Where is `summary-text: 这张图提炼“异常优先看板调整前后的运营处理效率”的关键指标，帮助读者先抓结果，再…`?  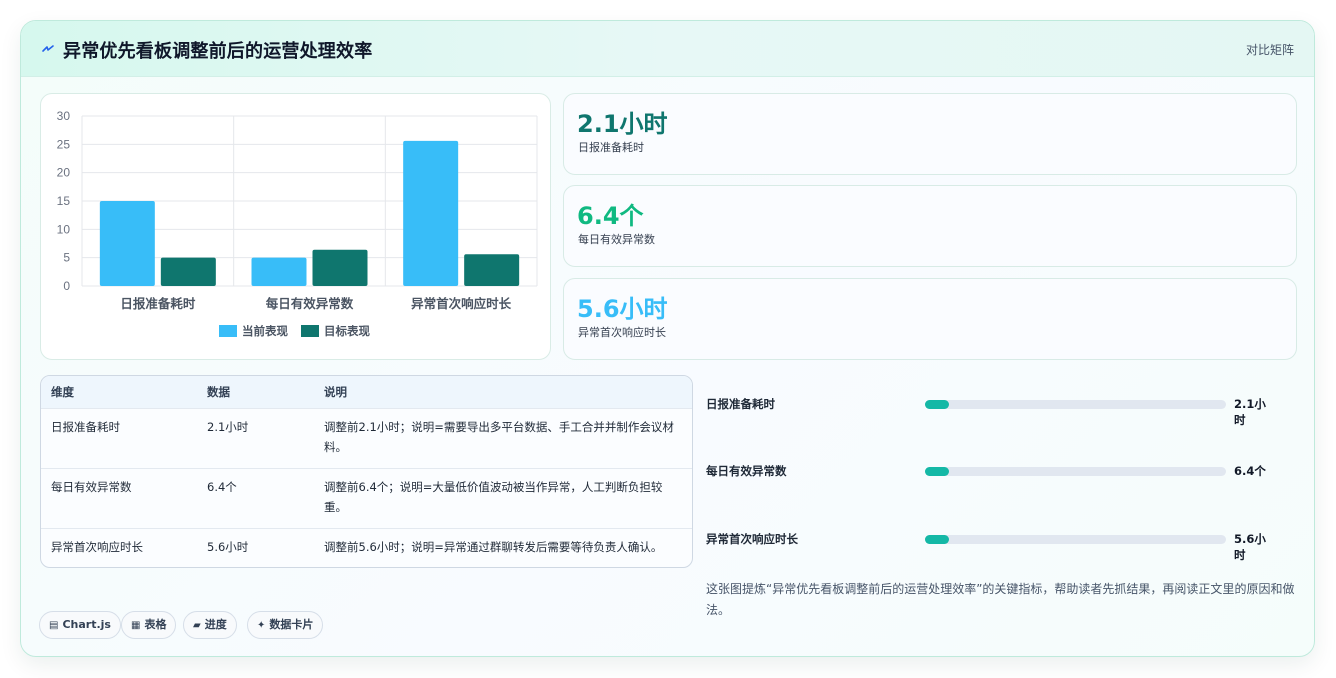 summary-text: 这张图提炼“异常优先看板调整前后的运营处理效率”的关键指标，帮助读者先抓结果，再… is located at coordinates (1000, 599).